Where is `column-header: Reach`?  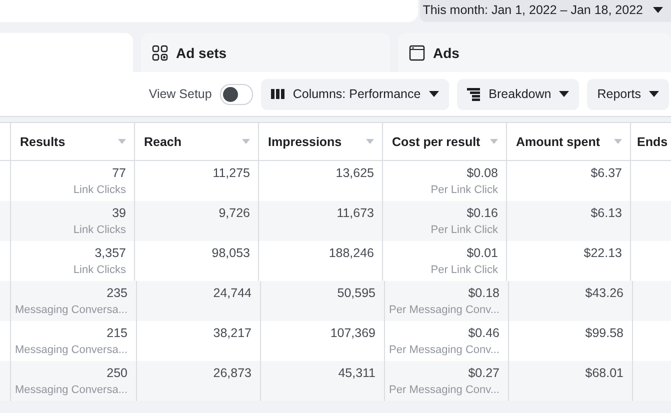 column-header: Reach is located at coordinates (197, 141).